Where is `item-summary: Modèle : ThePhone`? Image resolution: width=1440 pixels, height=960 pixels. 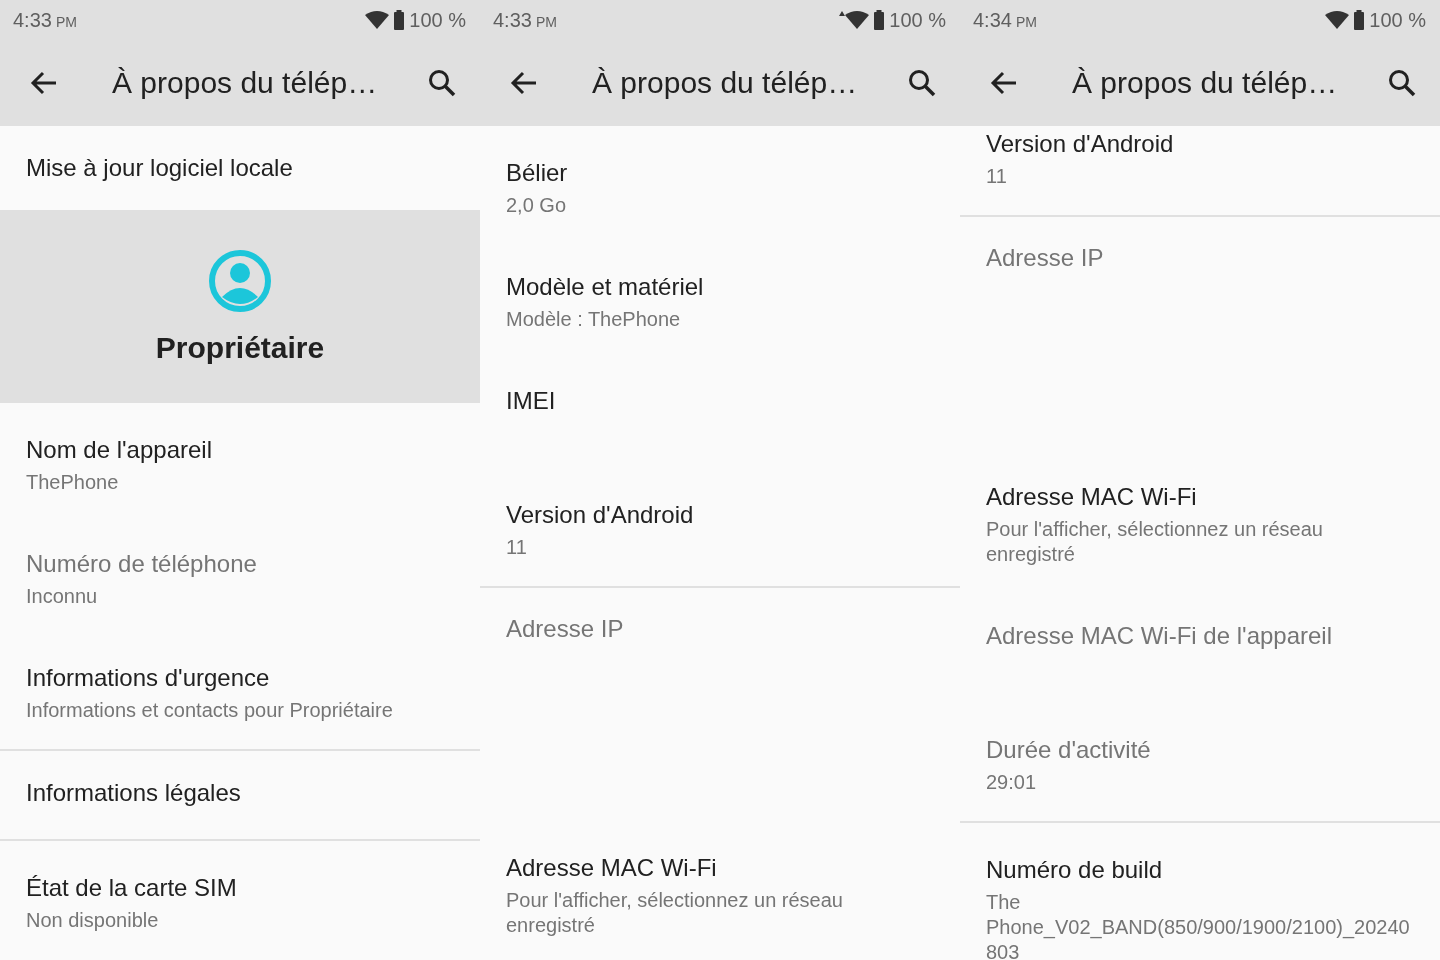
item-summary: Modèle : ThePhone is located at coordinates (594, 319).